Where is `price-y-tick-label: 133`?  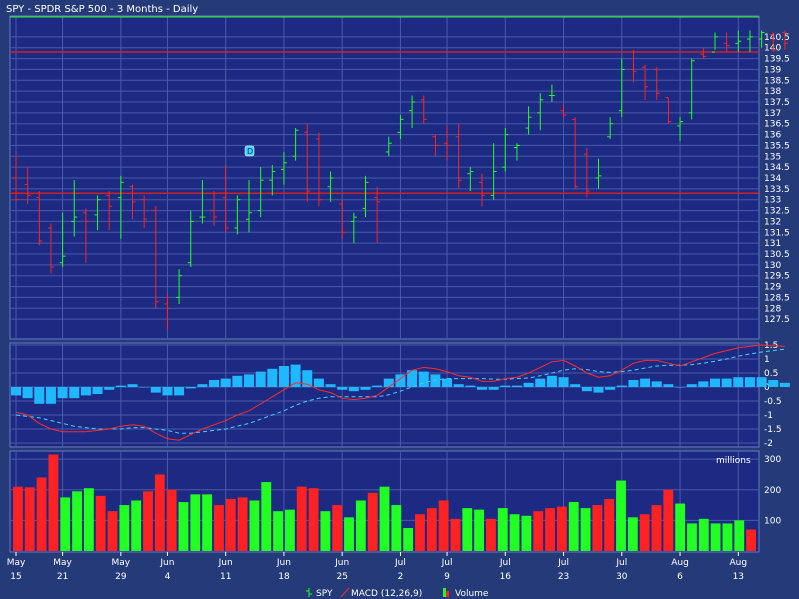
price-y-tick-label: 133 is located at coordinates (772, 201).